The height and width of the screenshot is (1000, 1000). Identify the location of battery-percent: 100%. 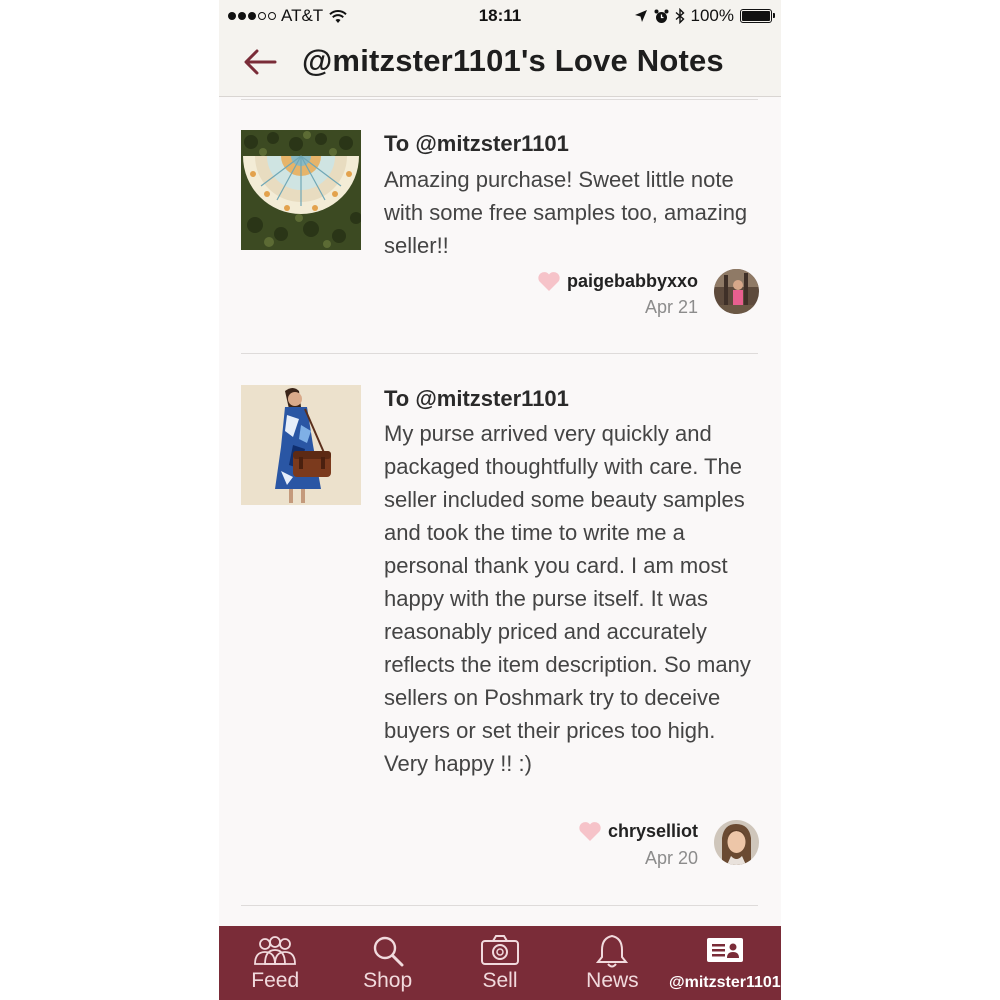
(712, 15).